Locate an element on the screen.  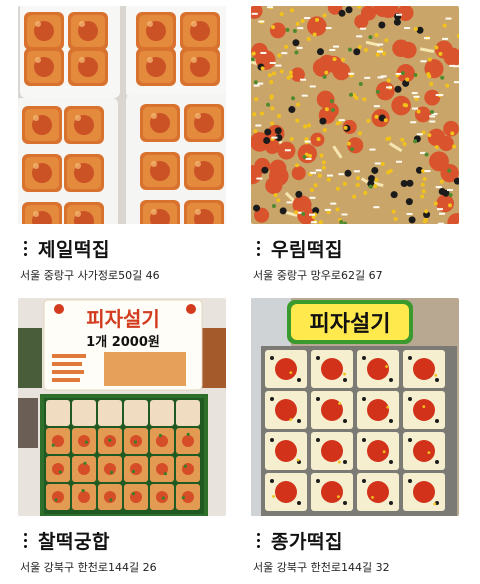
place-name: 우림떡집 is located at coordinates (307, 248).